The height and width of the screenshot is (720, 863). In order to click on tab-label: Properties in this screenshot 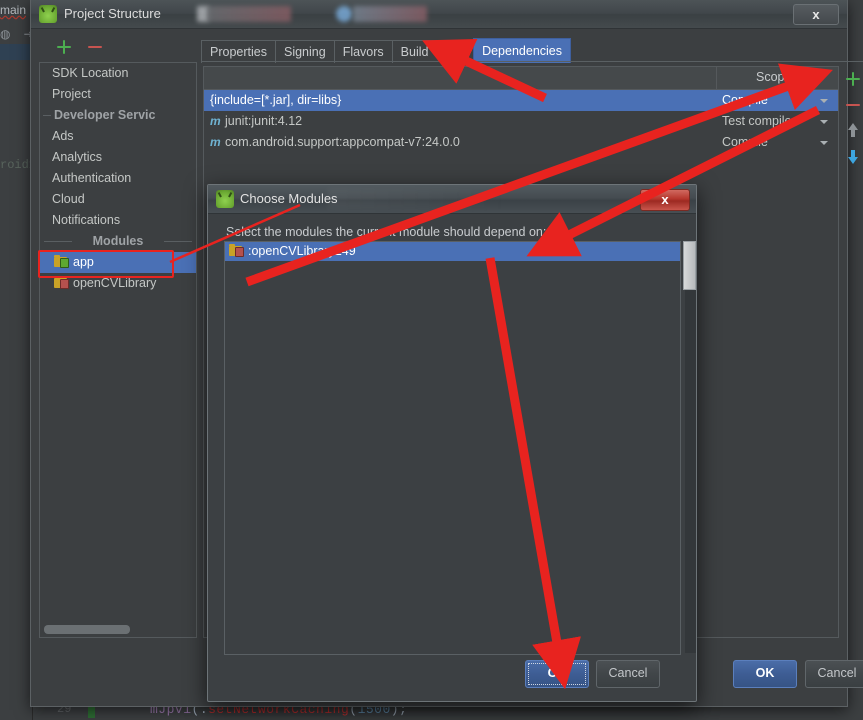, I will do `click(238, 52)`.